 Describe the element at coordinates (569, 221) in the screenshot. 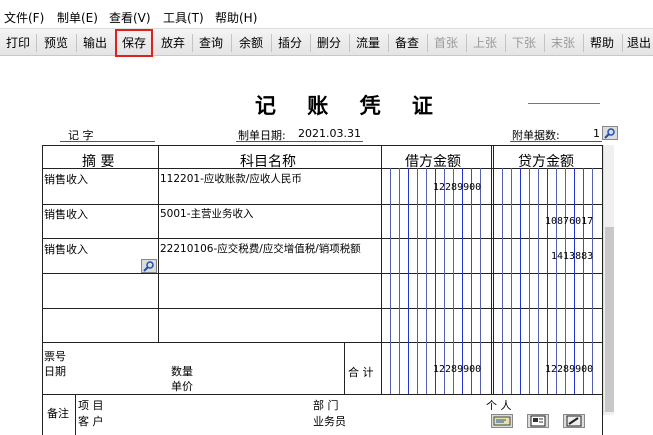

I see `row2-credit: 10876017` at that location.